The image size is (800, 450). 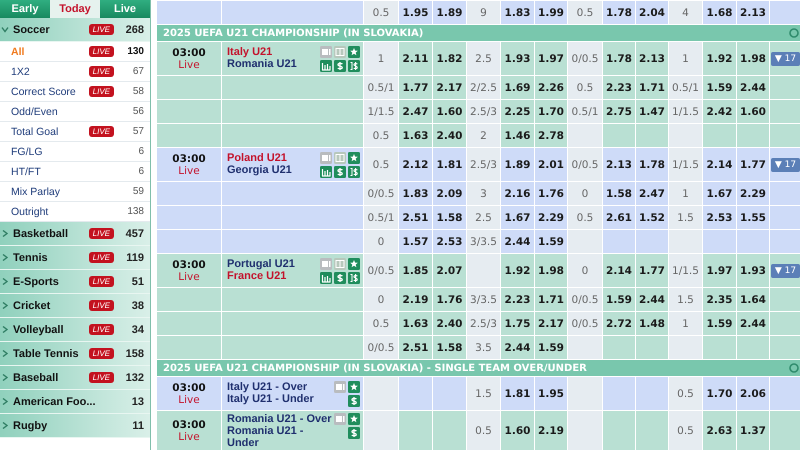 What do you see at coordinates (36, 282) in the screenshot?
I see `sport-name: E-Sports` at bounding box center [36, 282].